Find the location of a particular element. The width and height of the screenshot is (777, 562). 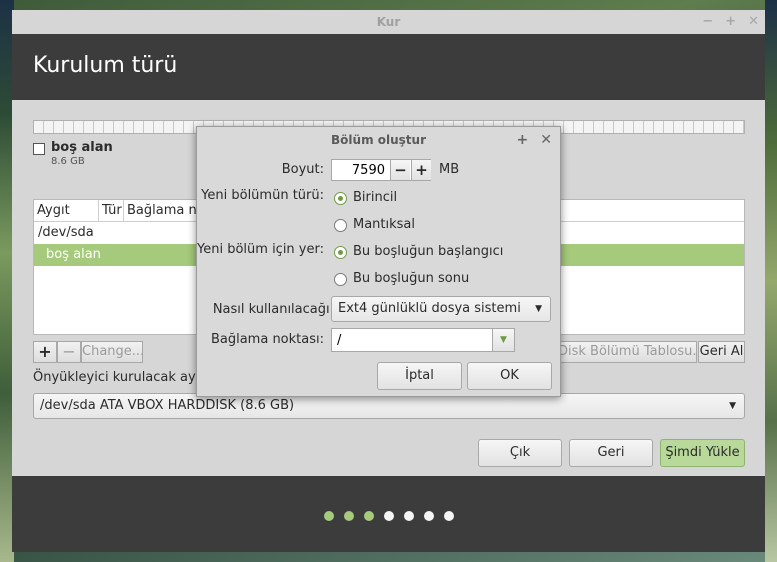

legend-swatch is located at coordinates (39, 149).